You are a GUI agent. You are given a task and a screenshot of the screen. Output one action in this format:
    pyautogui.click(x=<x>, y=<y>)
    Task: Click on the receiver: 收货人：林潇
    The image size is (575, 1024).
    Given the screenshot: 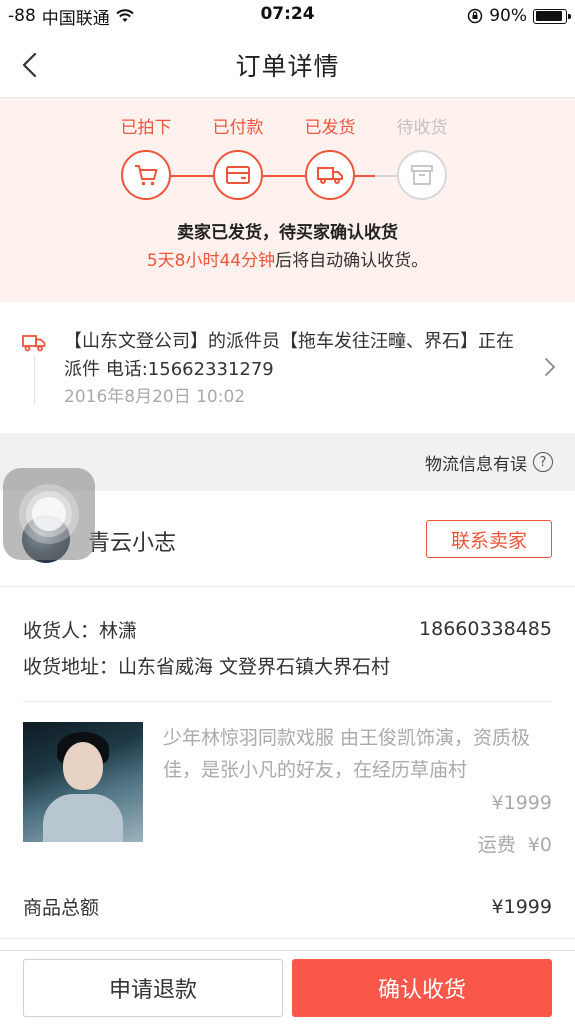 What is the action you would take?
    pyautogui.click(x=80, y=629)
    